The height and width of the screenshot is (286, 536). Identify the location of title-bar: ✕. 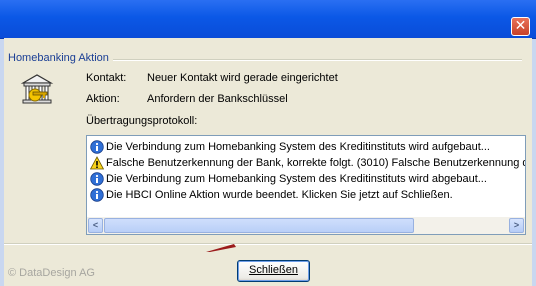
(268, 19).